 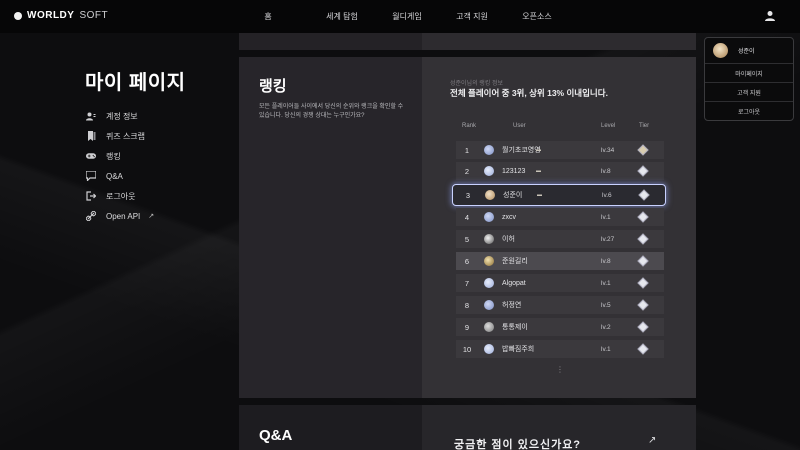 I want to click on row-user-name: 이허, so click(x=508, y=239).